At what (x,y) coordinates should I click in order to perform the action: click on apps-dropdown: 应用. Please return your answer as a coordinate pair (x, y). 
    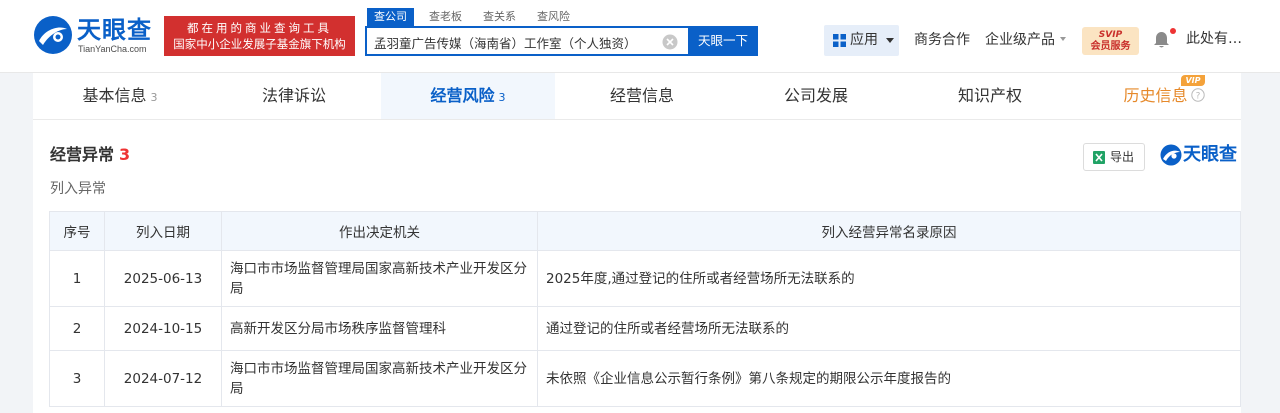
    Looking at the image, I should click on (861, 40).